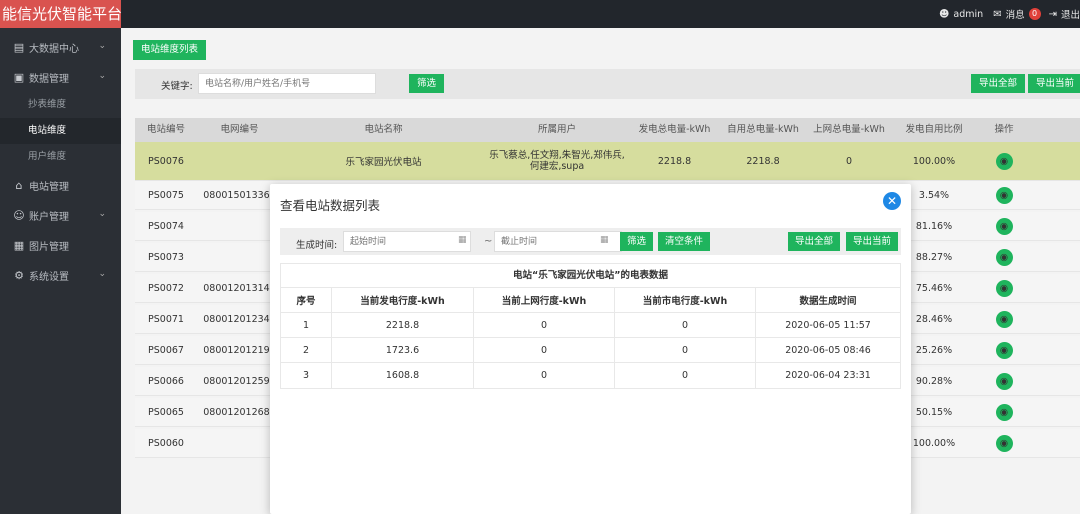 The height and width of the screenshot is (514, 1080). I want to click on keyword-label: 关键字:, so click(177, 86).